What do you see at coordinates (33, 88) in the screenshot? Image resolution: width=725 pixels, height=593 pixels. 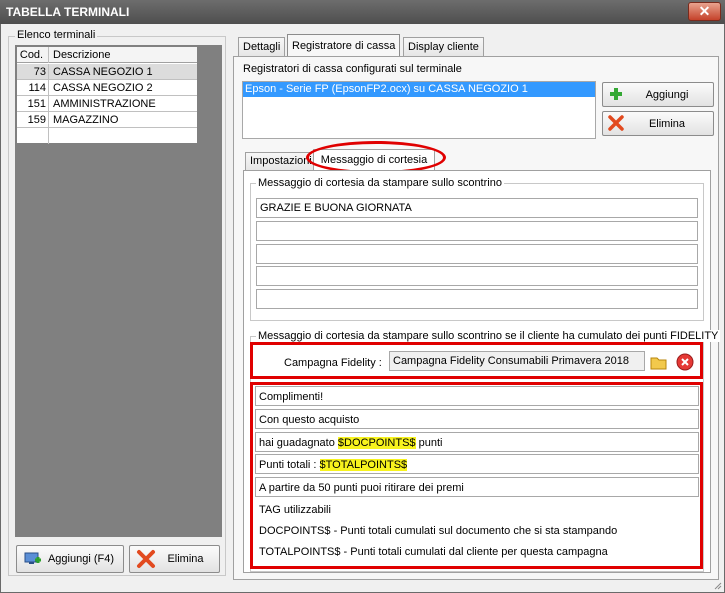 I see `row-code: 114` at bounding box center [33, 88].